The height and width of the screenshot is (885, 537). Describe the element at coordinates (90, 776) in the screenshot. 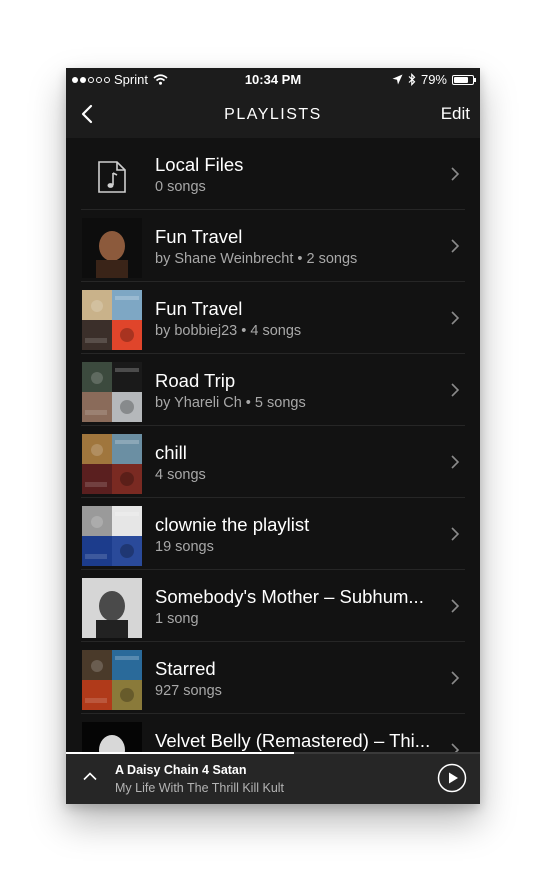

I see `chevron-up-icon` at that location.